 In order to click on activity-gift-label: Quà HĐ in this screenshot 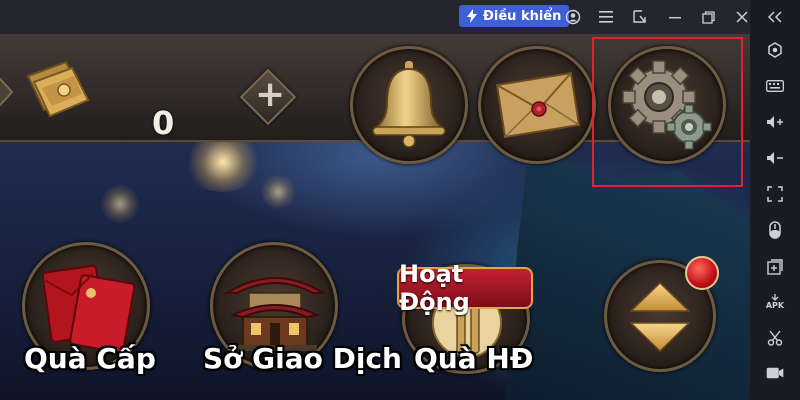, I will do `click(474, 358)`.